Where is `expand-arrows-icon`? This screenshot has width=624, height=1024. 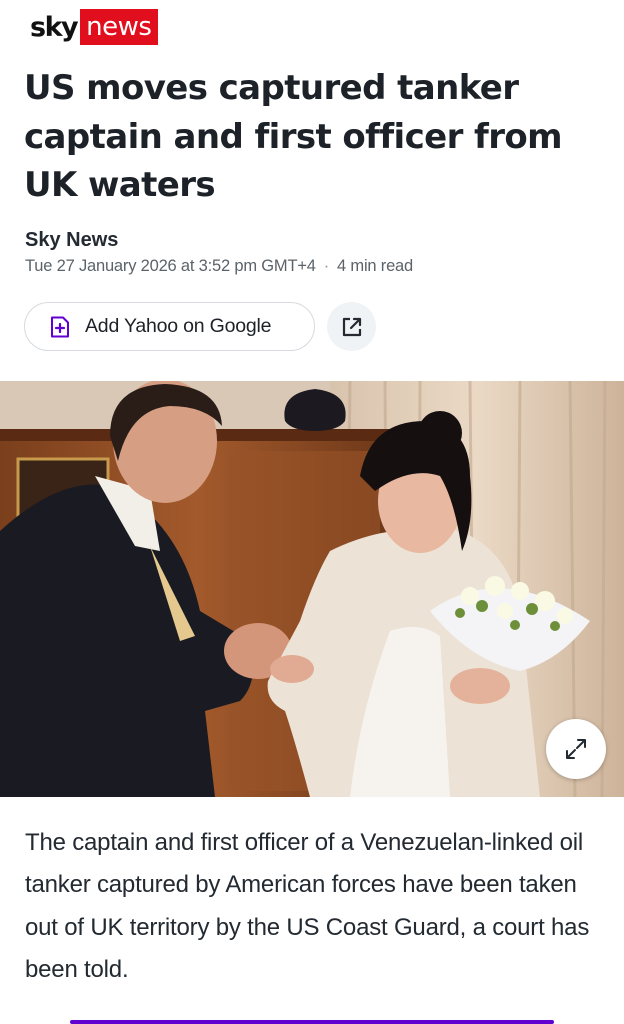 expand-arrows-icon is located at coordinates (576, 749).